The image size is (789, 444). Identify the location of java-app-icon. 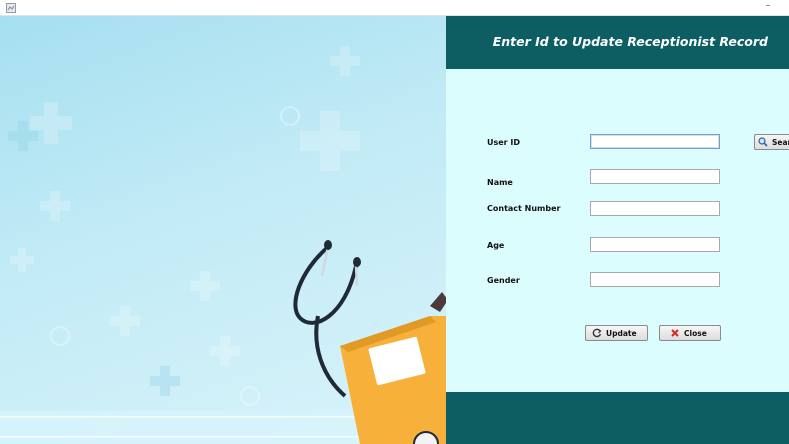
(11, 8).